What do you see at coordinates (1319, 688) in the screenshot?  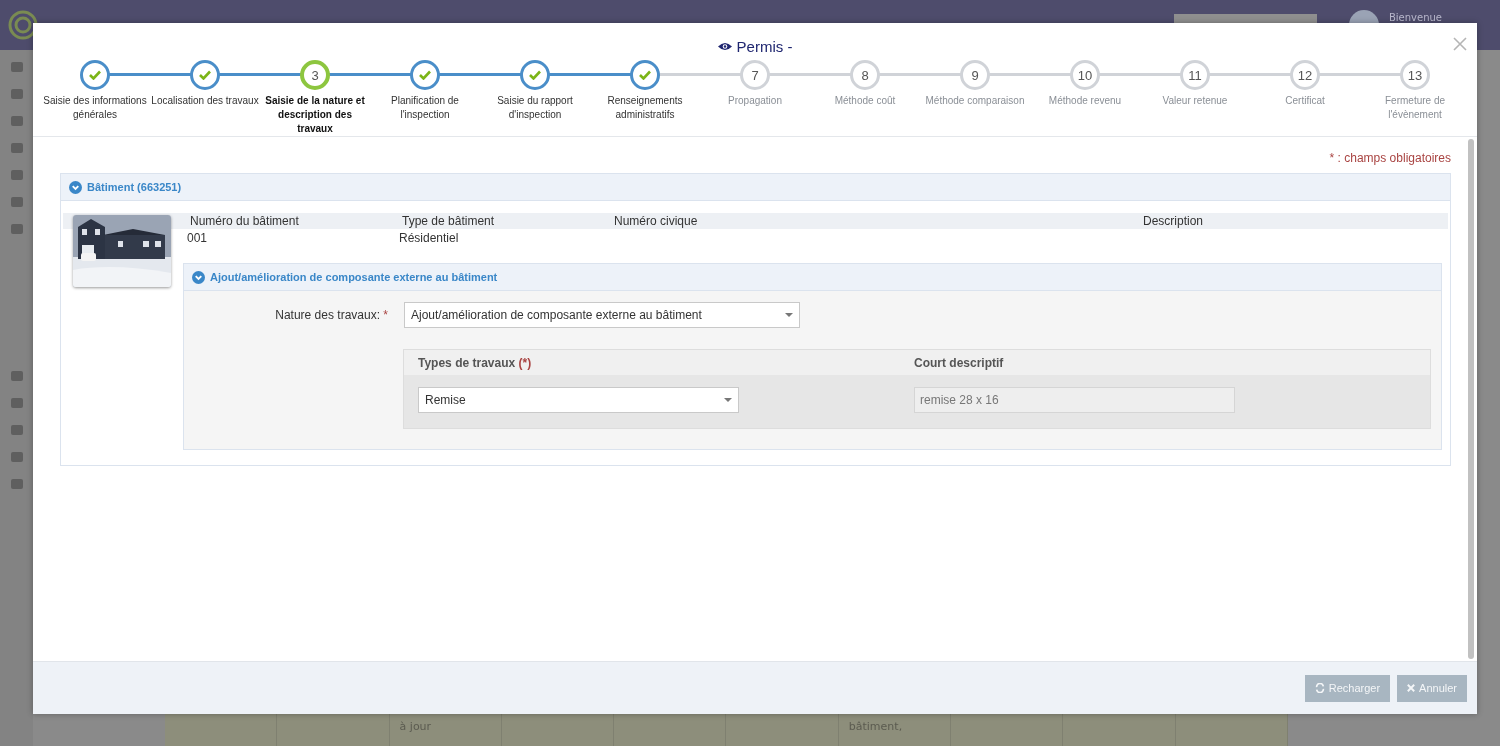 I see `refresh-icon` at bounding box center [1319, 688].